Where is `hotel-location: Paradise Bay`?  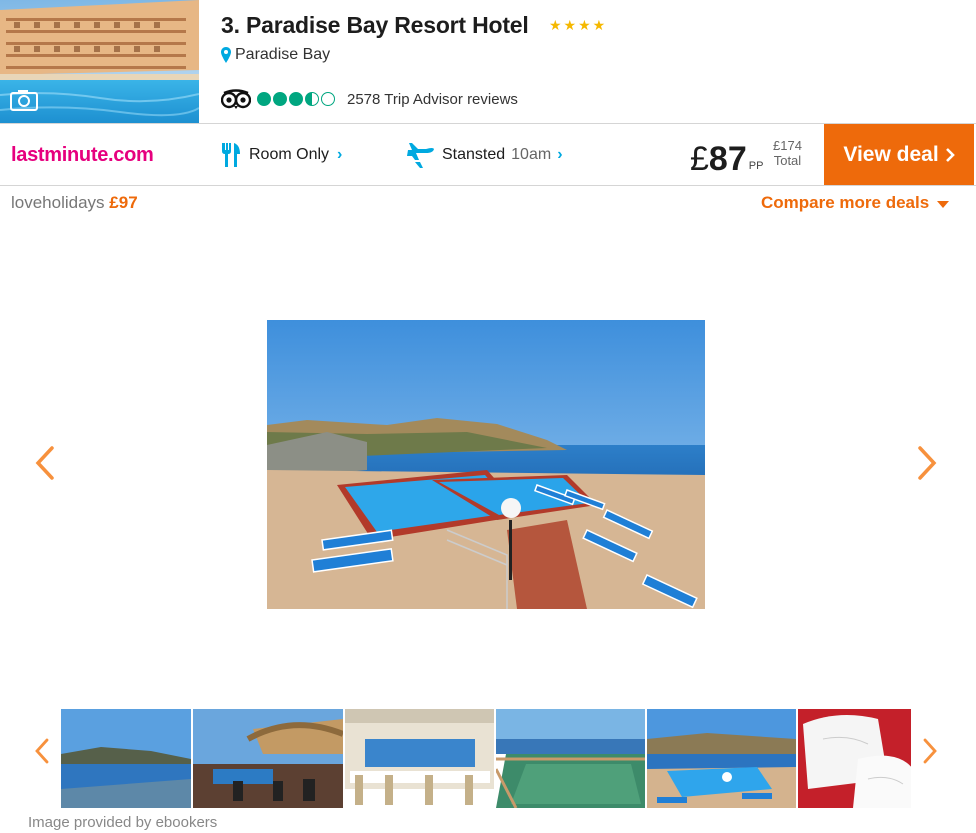 hotel-location: Paradise Bay is located at coordinates (275, 55).